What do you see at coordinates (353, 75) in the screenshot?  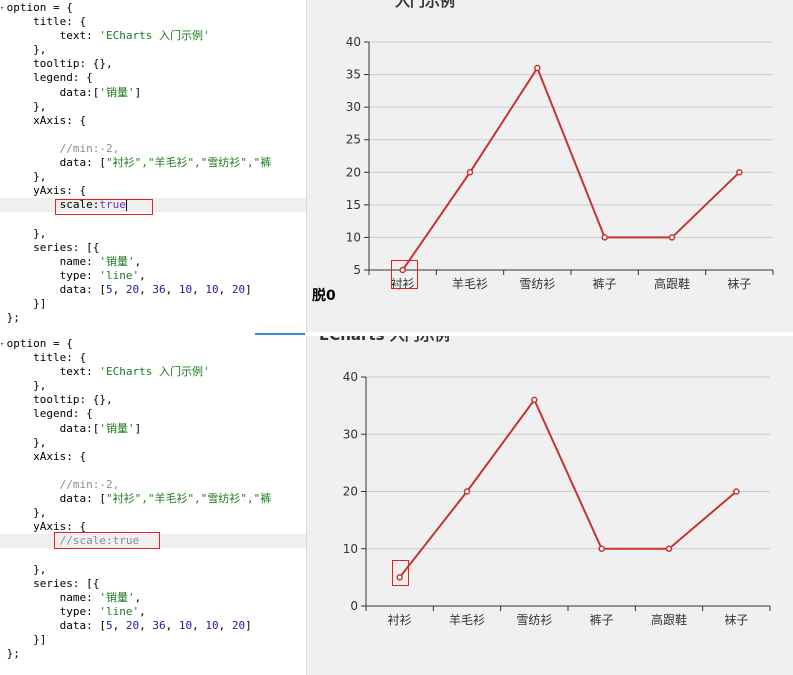 I see `y-tick-label: 35` at bounding box center [353, 75].